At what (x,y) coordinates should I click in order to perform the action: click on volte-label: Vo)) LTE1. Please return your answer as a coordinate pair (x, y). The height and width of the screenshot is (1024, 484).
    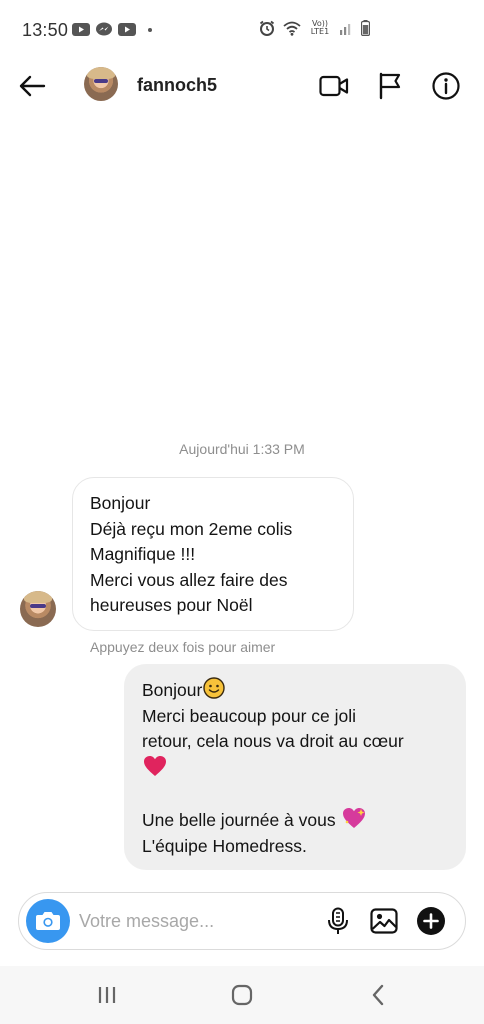
    Looking at the image, I should click on (320, 27).